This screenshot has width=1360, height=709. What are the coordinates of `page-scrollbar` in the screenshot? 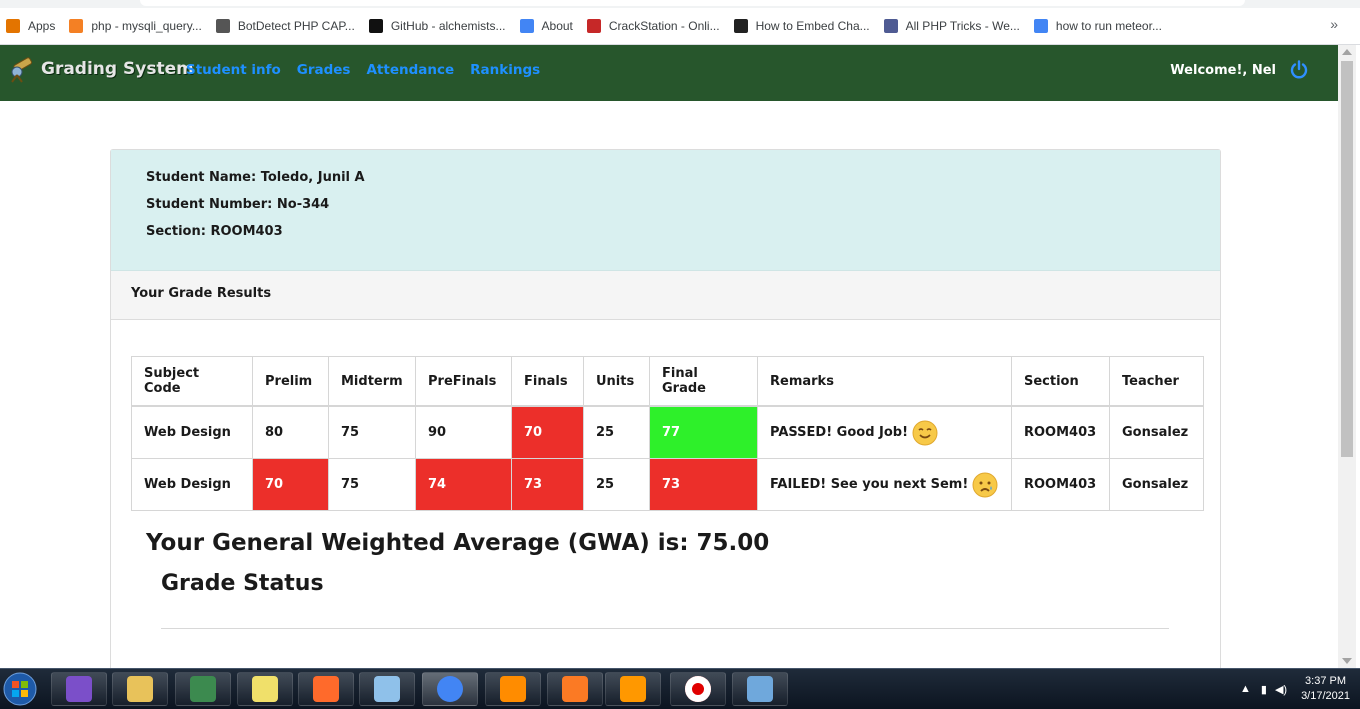 It's located at (1347, 356).